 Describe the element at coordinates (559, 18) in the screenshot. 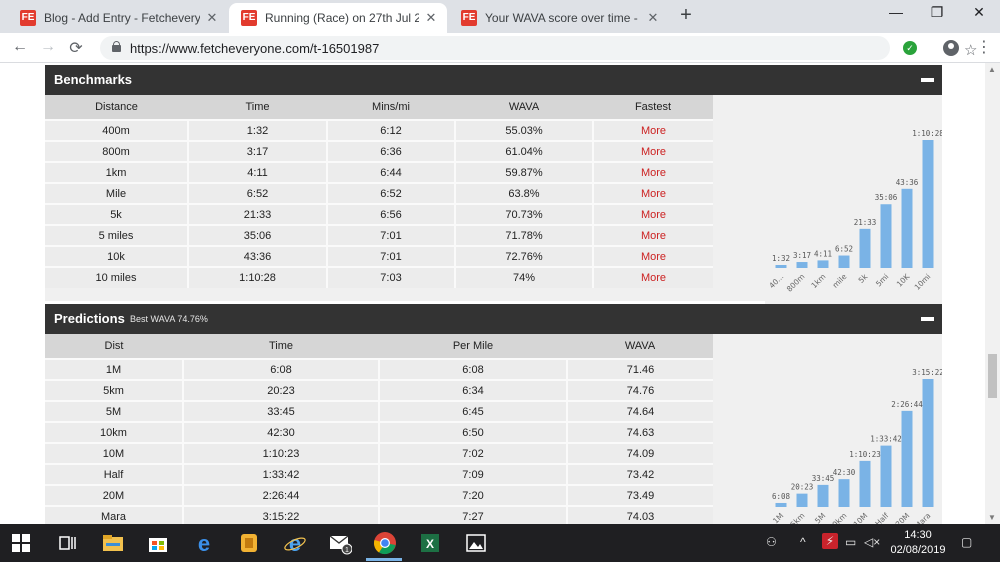

I see `tab-wava-score: FE Your WAVA score over time - Fetc ✕` at that location.